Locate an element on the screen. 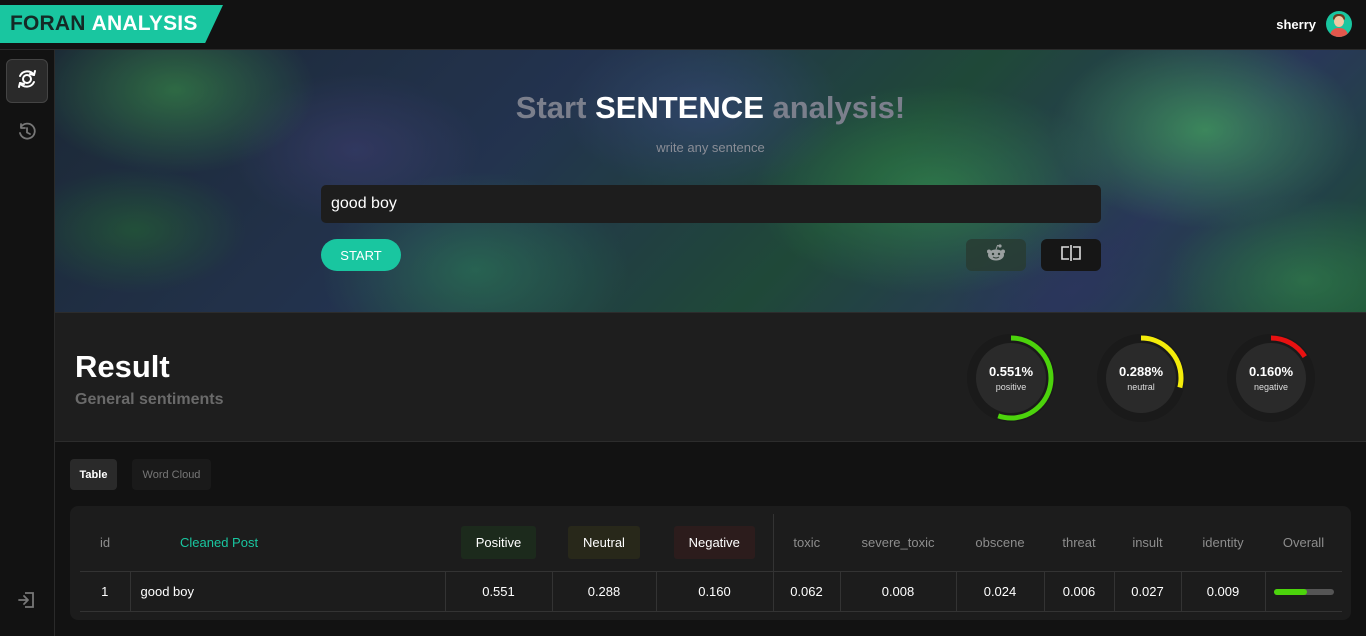  col-header-positive: Positive is located at coordinates (498, 543).